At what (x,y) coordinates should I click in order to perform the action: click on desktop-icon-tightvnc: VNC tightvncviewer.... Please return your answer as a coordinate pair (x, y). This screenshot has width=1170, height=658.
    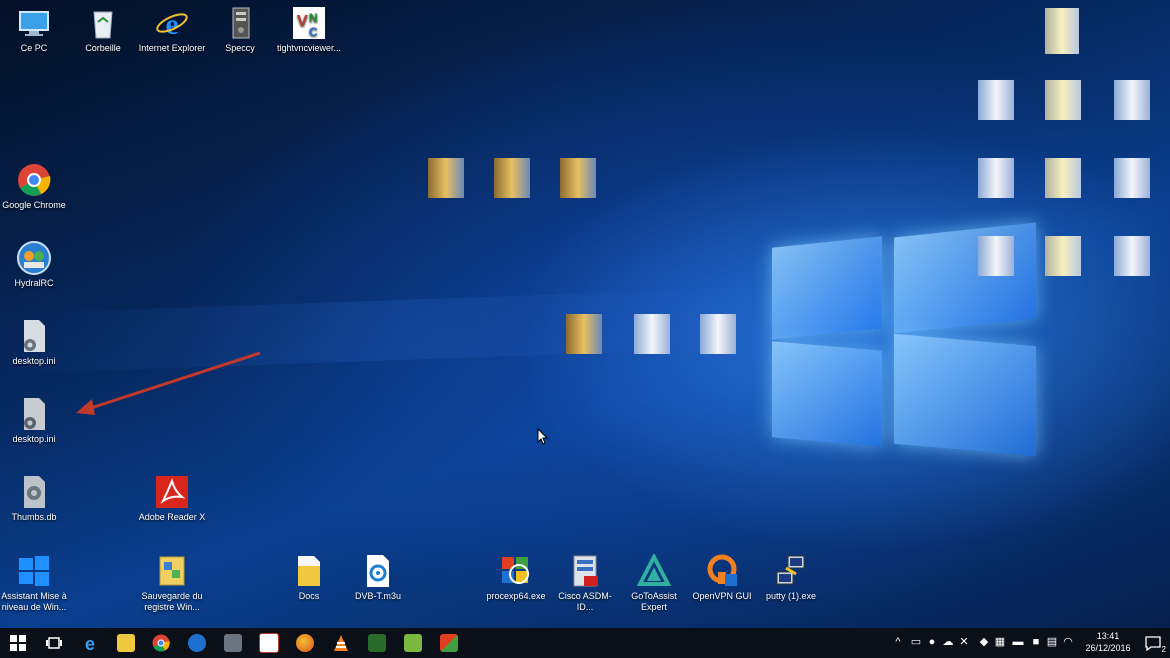
    Looking at the image, I should click on (309, 30).